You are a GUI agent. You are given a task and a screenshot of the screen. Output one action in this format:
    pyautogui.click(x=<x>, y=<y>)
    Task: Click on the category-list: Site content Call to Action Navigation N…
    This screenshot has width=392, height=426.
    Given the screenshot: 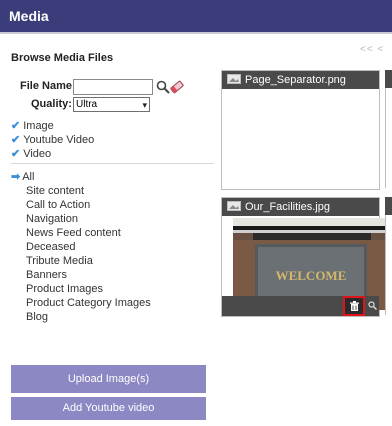 What is the action you would take?
    pyautogui.click(x=88, y=254)
    